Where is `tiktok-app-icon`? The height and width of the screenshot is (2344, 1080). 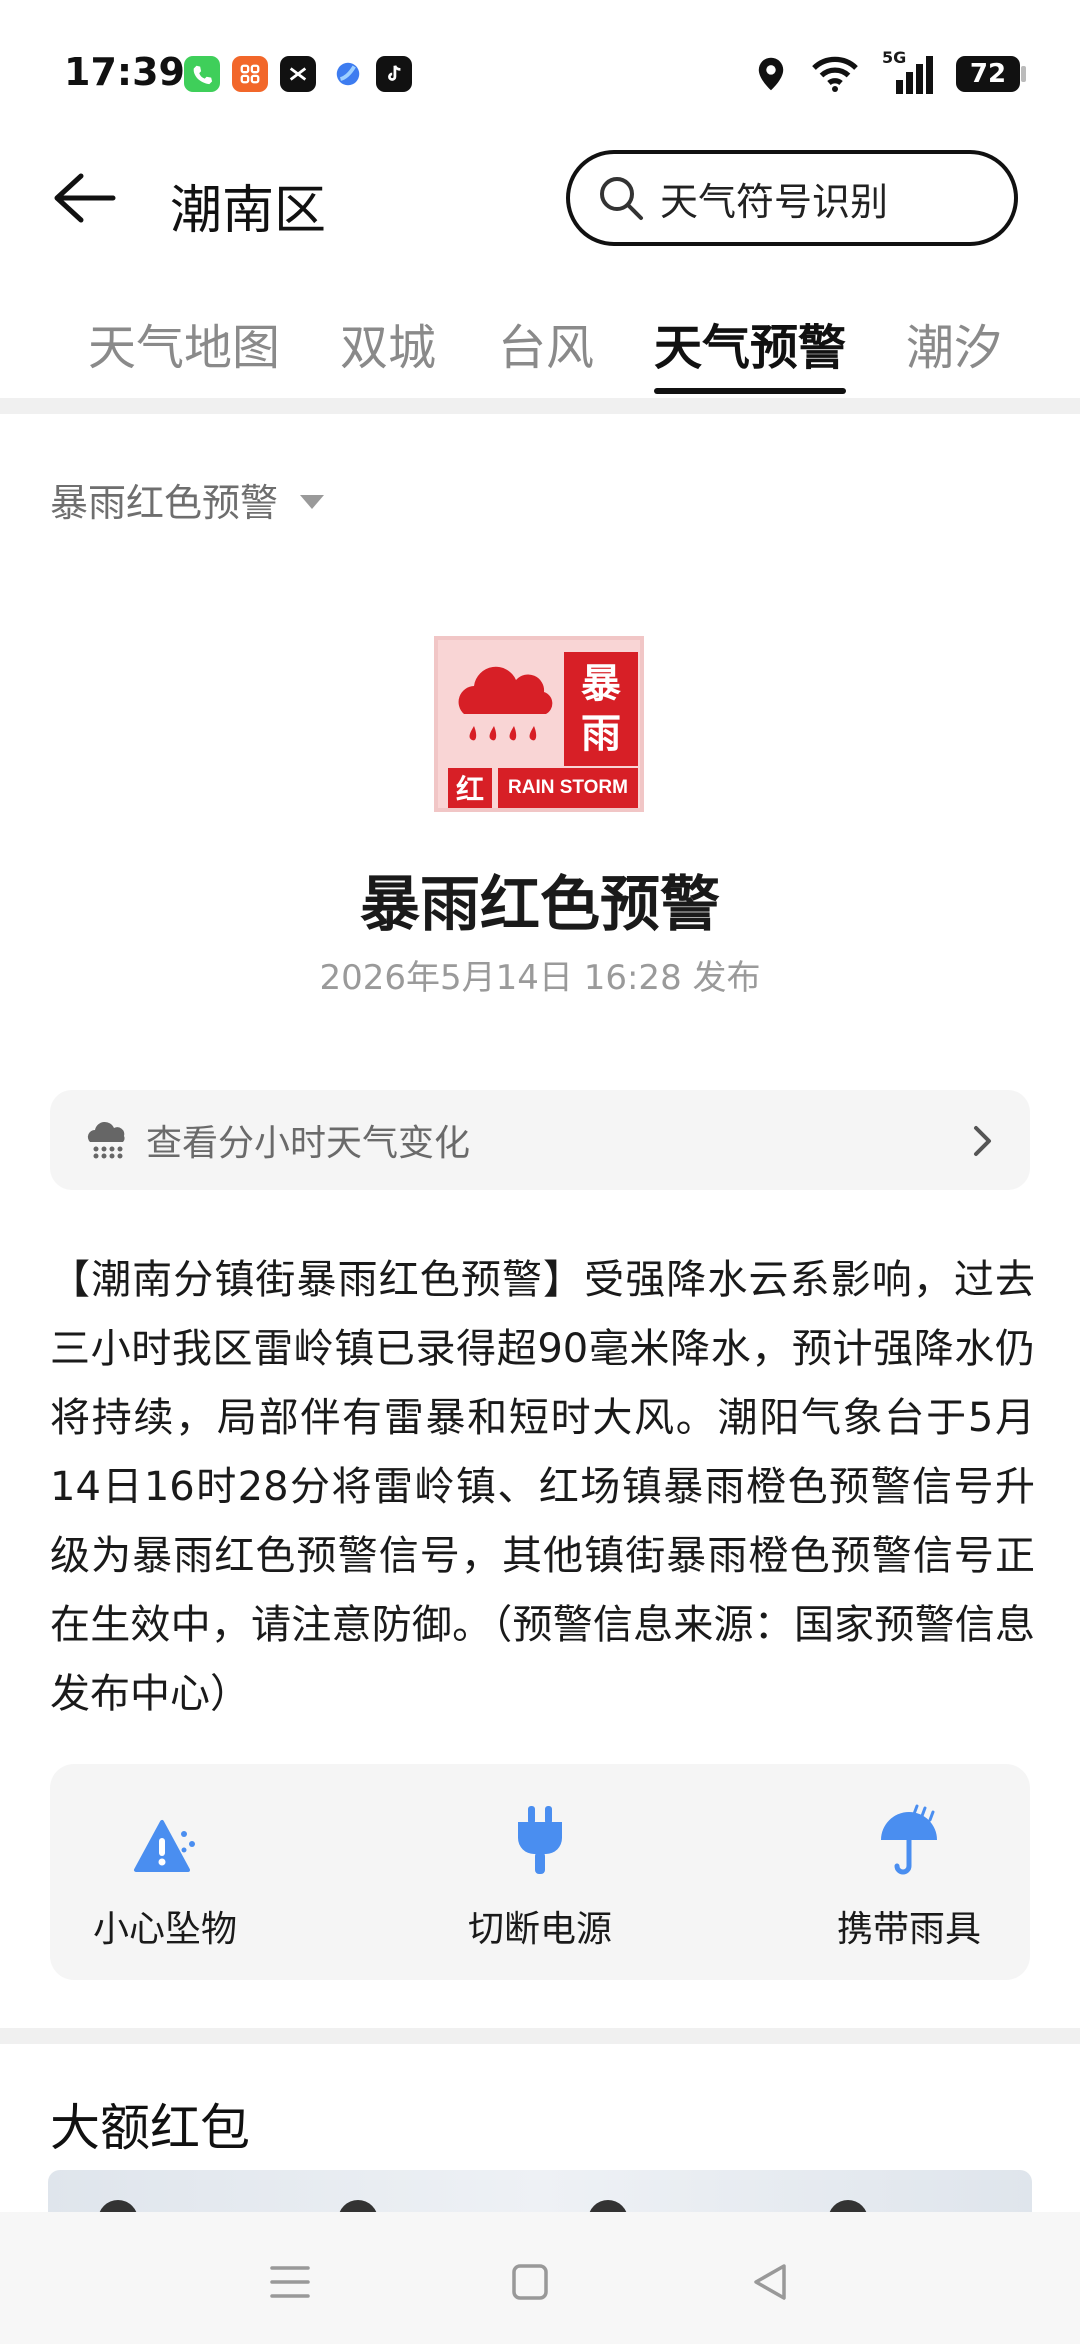 tiktok-app-icon is located at coordinates (394, 74).